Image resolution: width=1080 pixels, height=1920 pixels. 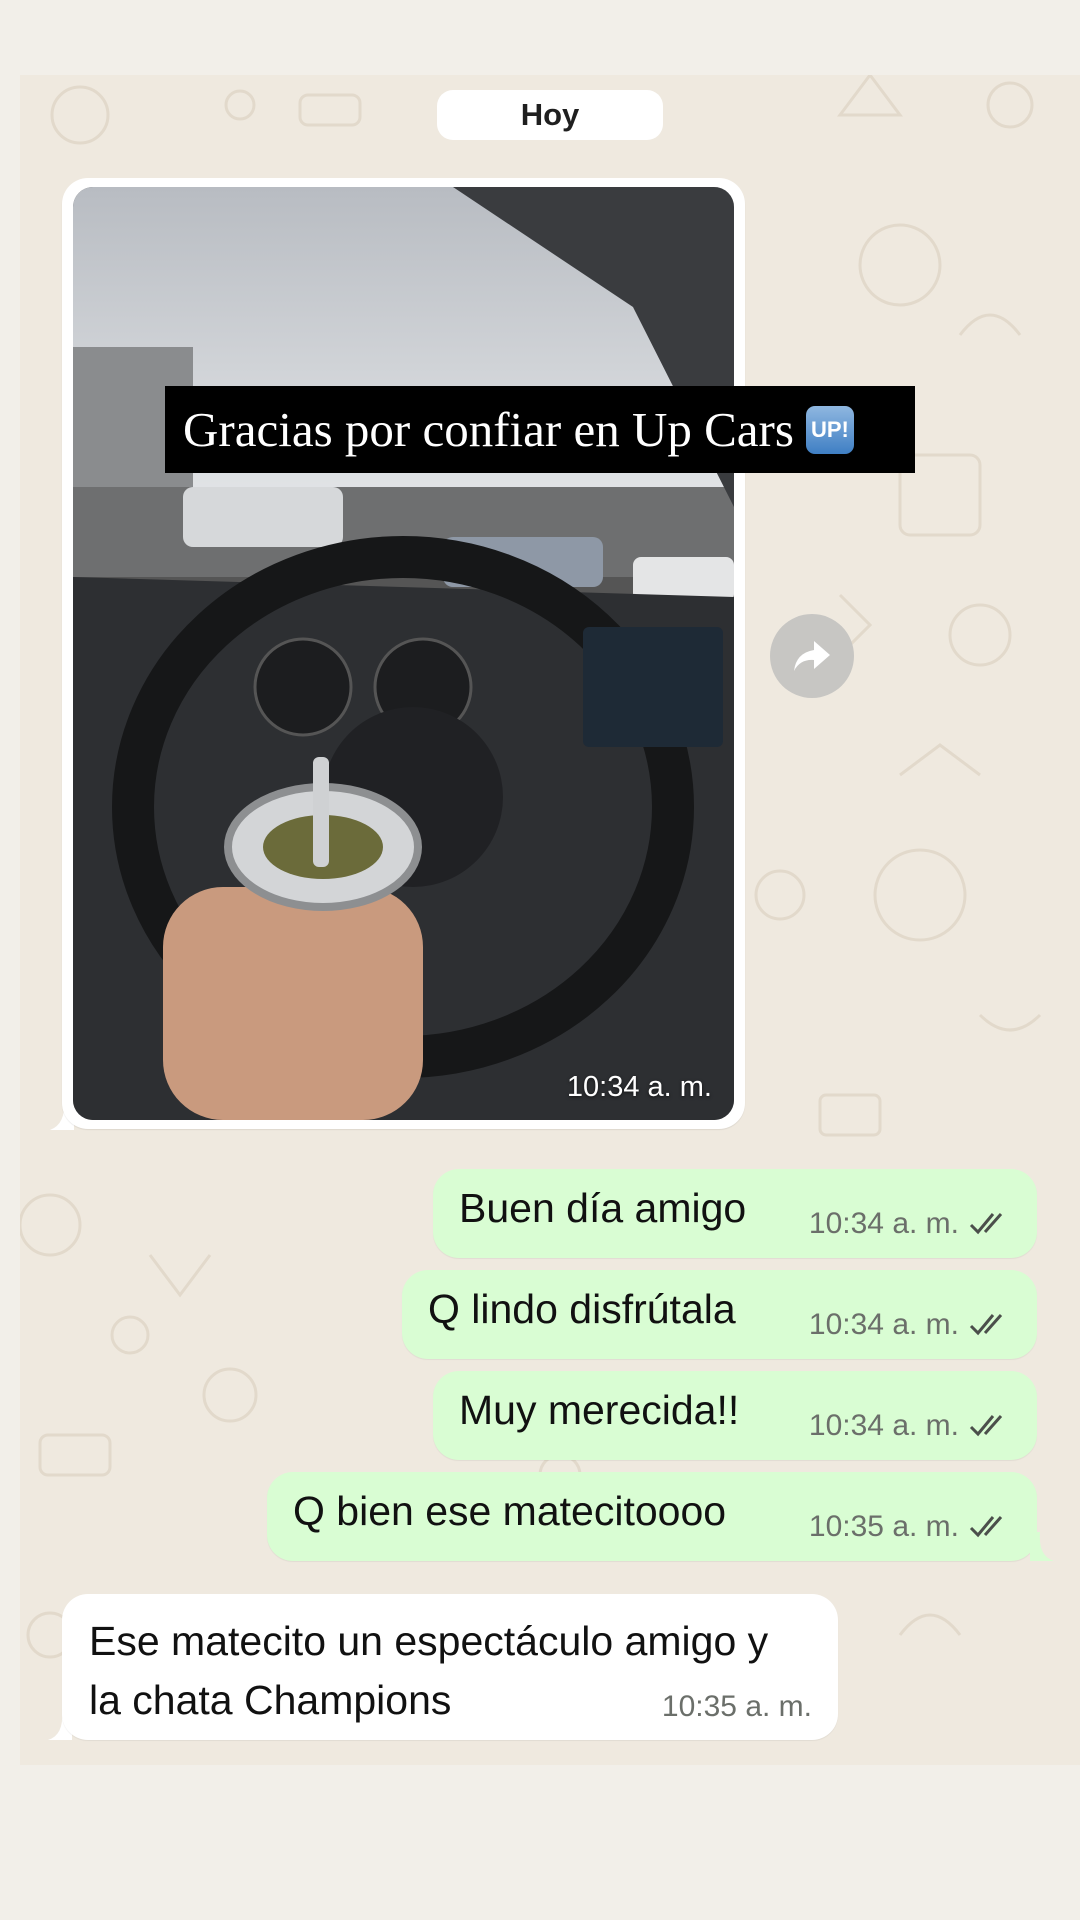 I want to click on up-emoji-icon: UP!, so click(x=829, y=429).